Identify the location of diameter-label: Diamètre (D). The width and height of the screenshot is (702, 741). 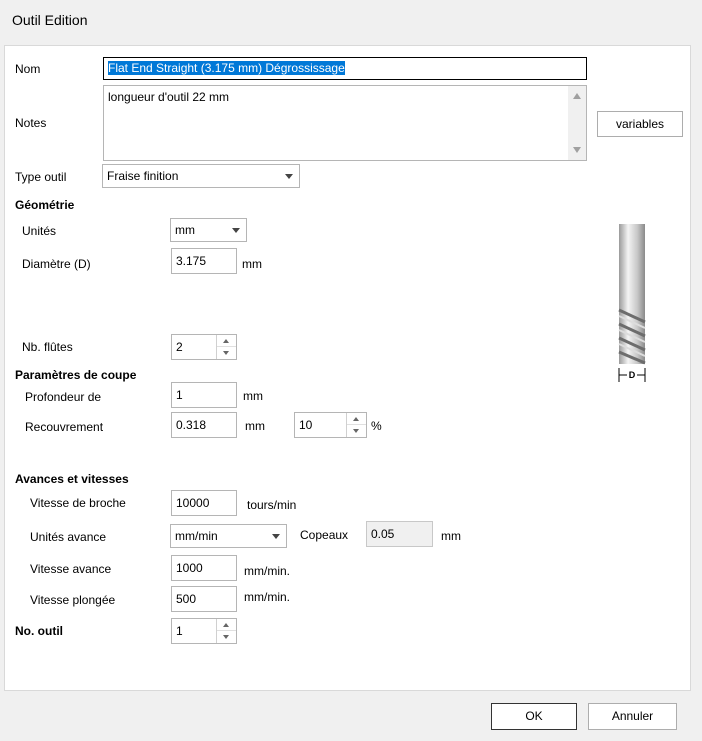
(56, 264).